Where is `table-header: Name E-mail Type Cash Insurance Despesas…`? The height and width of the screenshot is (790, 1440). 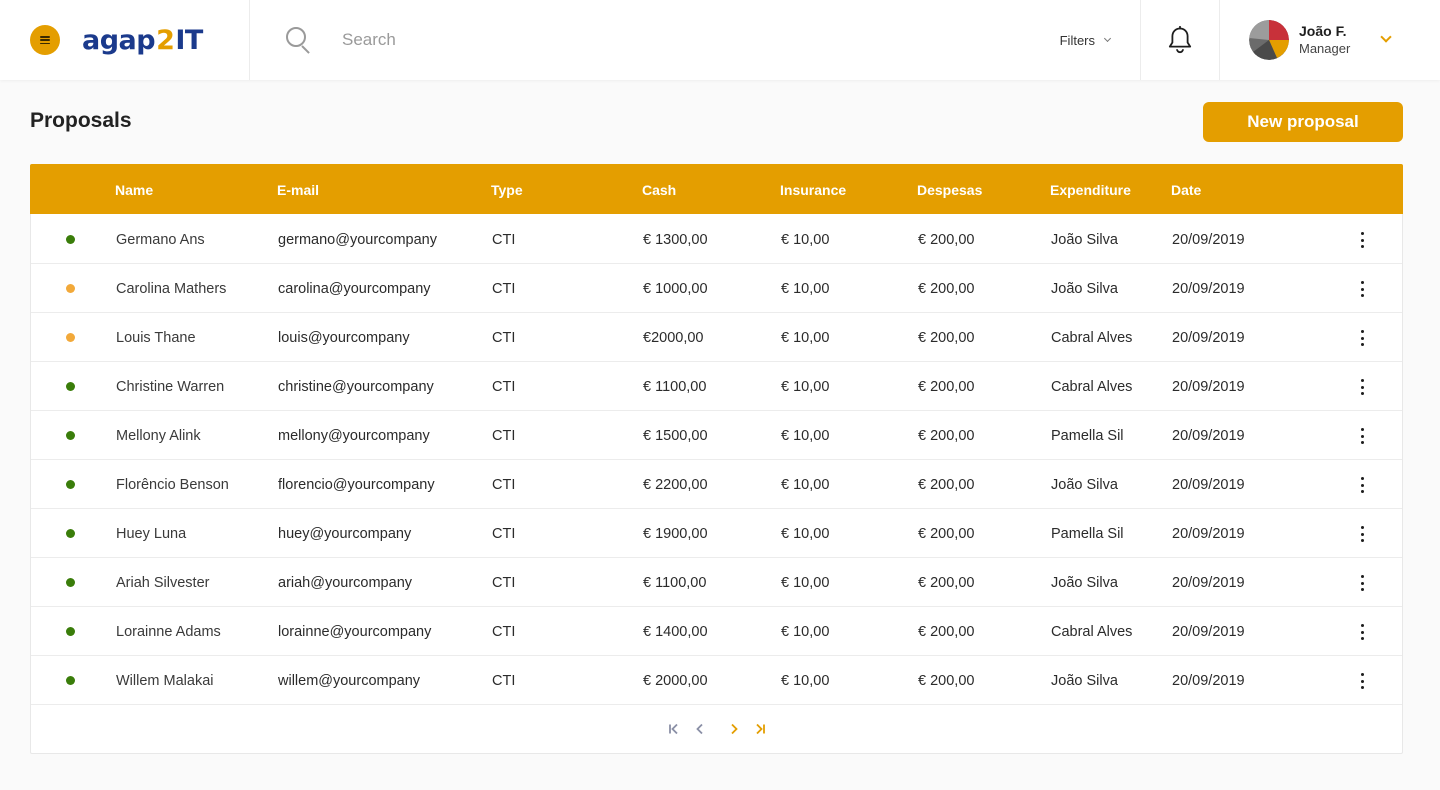
table-header: Name E-mail Type Cash Insurance Despesas… is located at coordinates (716, 189).